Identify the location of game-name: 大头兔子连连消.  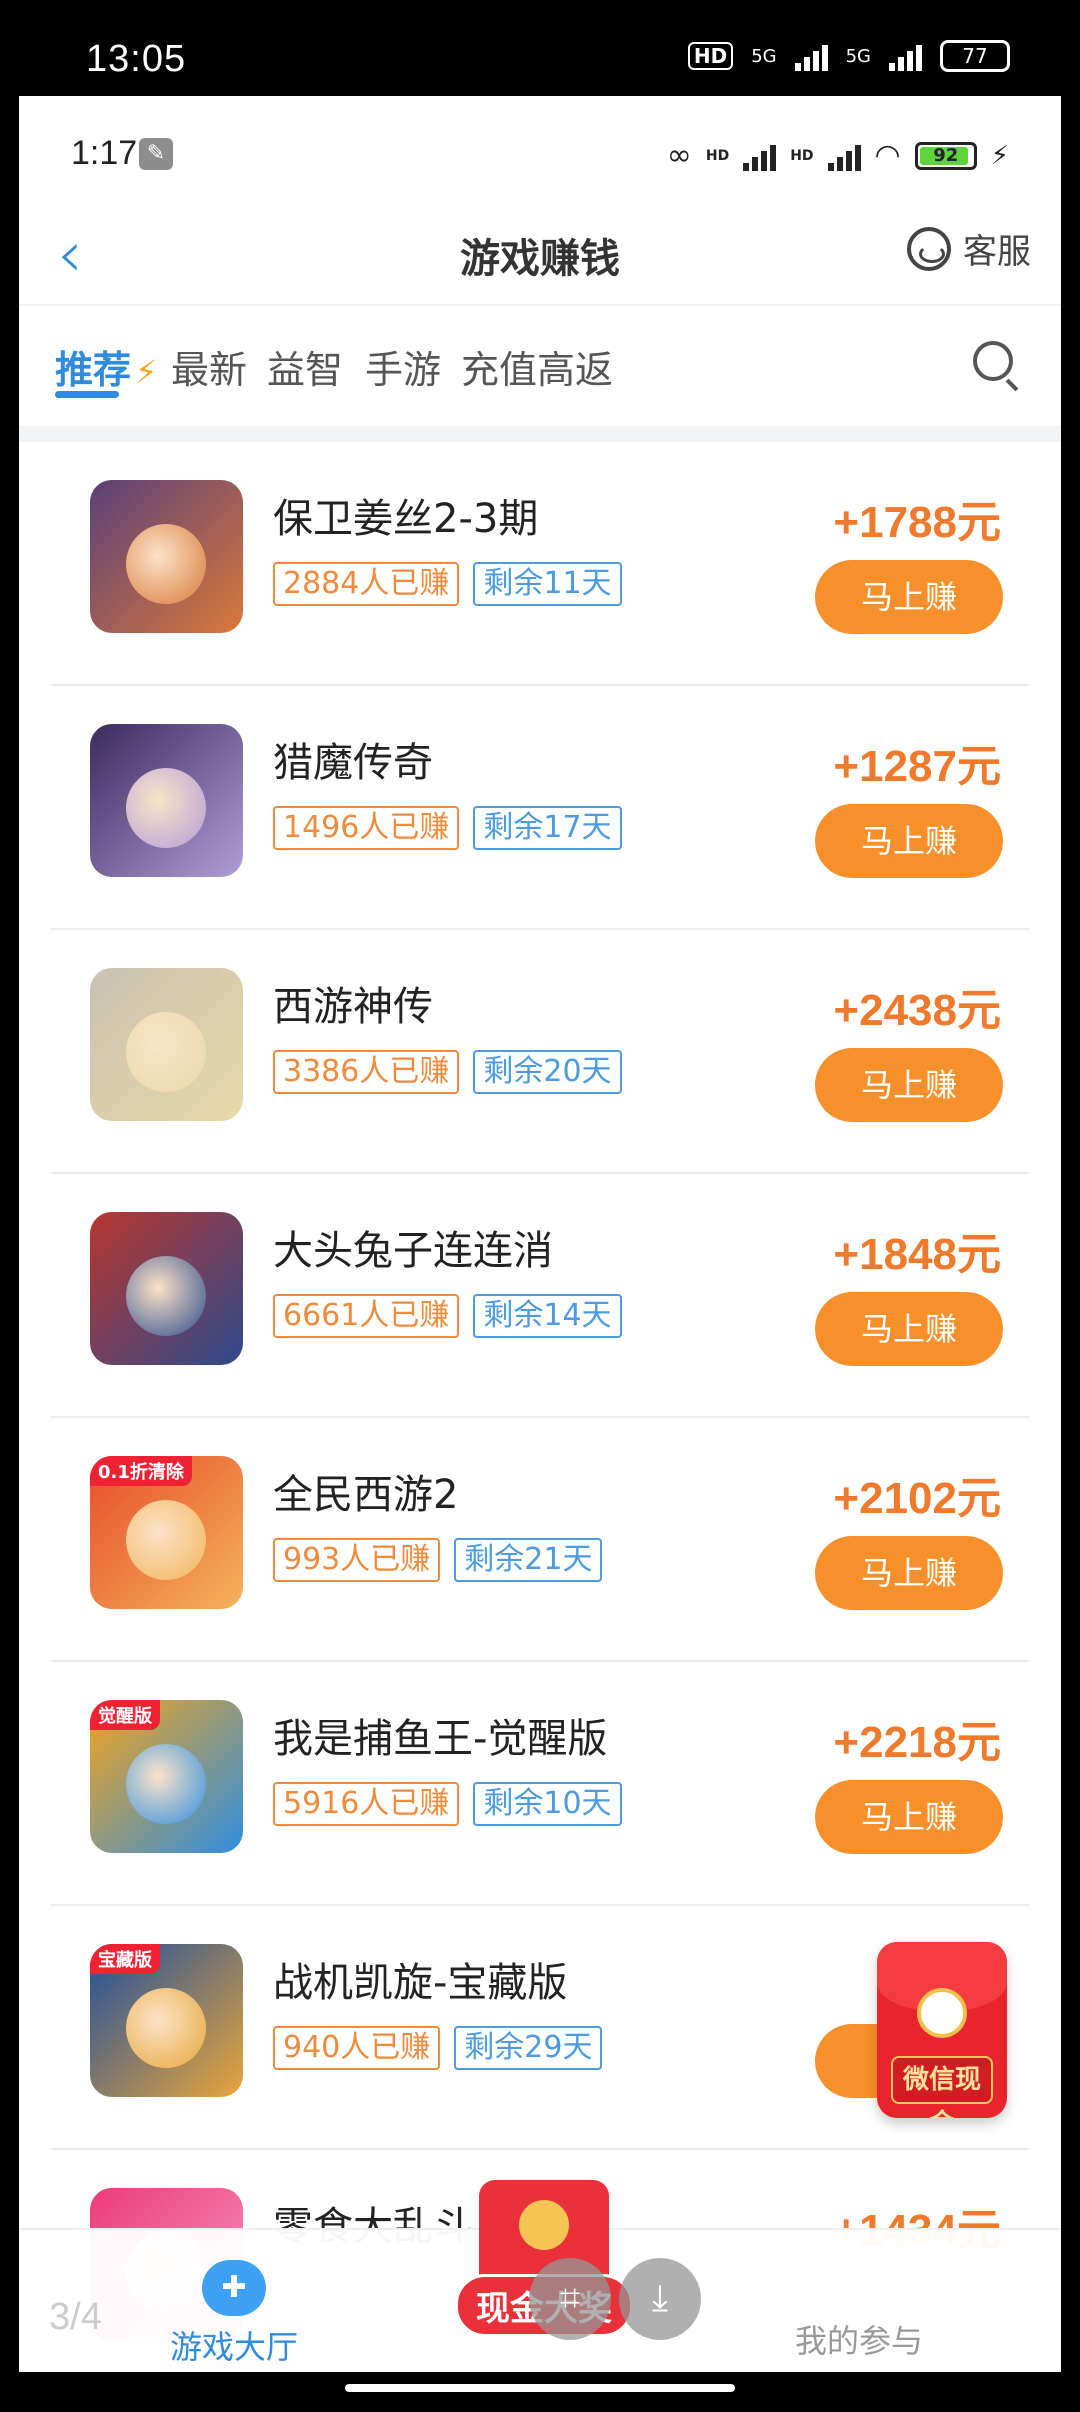
(413, 1251).